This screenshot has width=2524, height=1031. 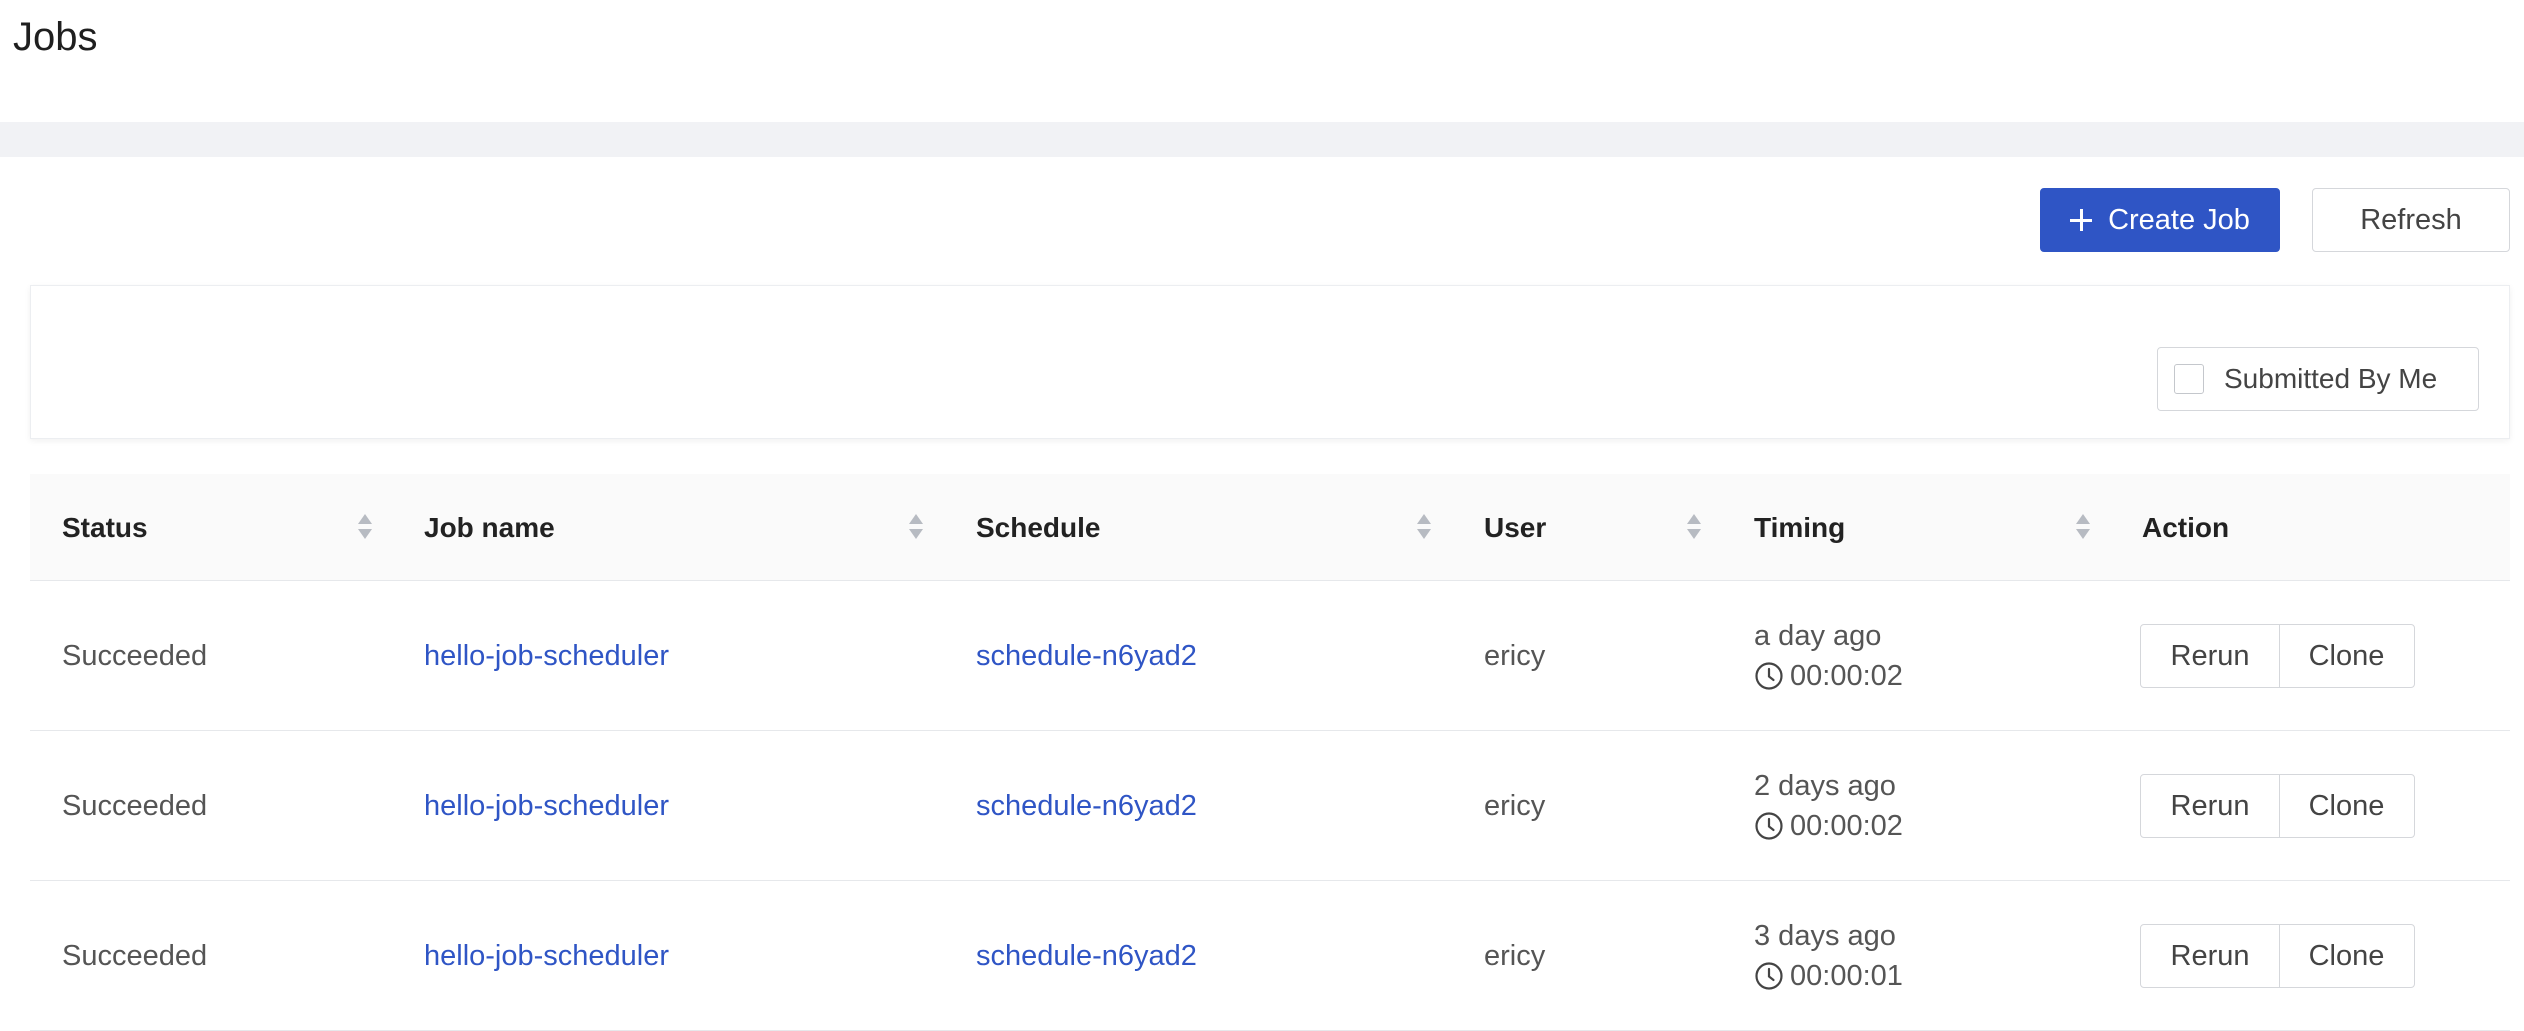 I want to click on duration-value: 00:00:01, so click(x=1846, y=976).